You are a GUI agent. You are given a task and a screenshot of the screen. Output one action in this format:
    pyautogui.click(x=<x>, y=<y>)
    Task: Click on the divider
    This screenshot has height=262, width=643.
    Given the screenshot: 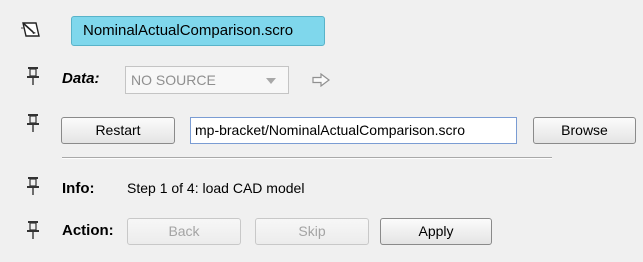 What is the action you would take?
    pyautogui.click(x=307, y=158)
    